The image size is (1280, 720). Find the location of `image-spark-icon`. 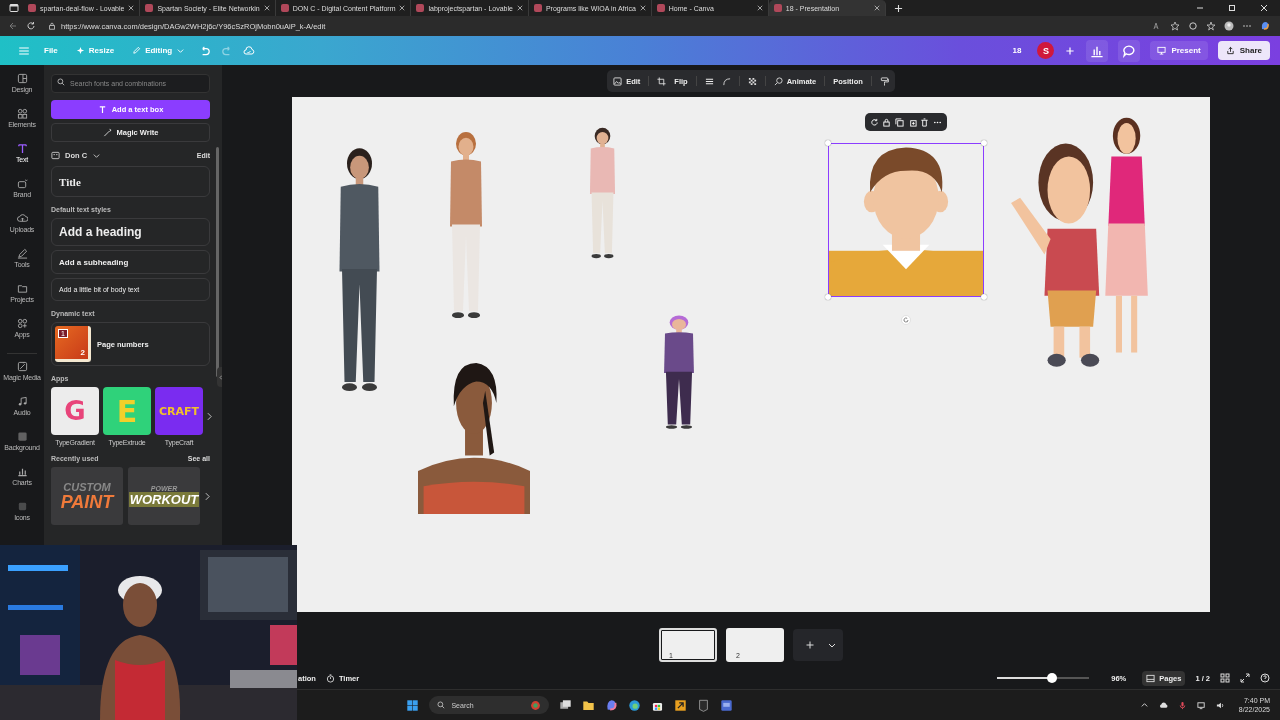

image-spark-icon is located at coordinates (22, 366).